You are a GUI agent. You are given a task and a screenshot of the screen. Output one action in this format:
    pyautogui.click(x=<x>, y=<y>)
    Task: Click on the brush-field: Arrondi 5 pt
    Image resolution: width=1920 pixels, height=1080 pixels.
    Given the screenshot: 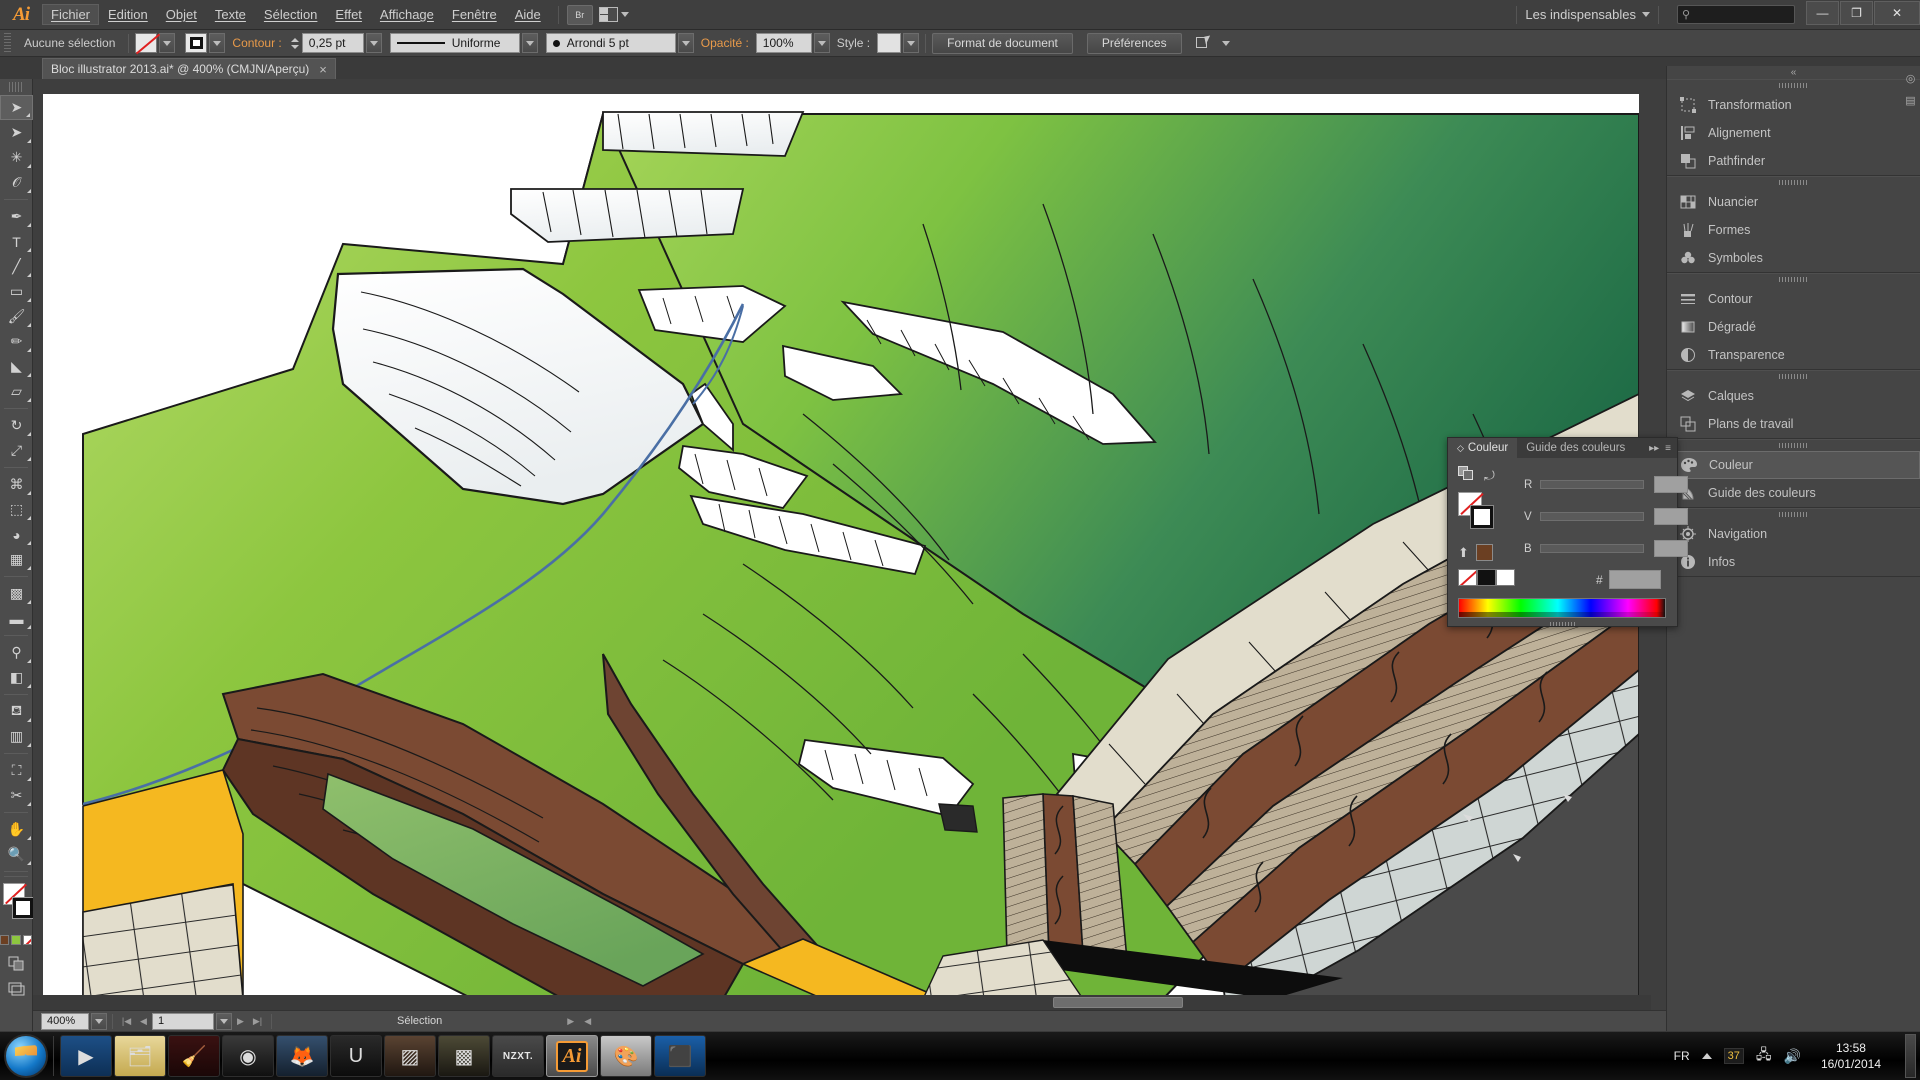 What is the action you would take?
    pyautogui.click(x=610, y=43)
    